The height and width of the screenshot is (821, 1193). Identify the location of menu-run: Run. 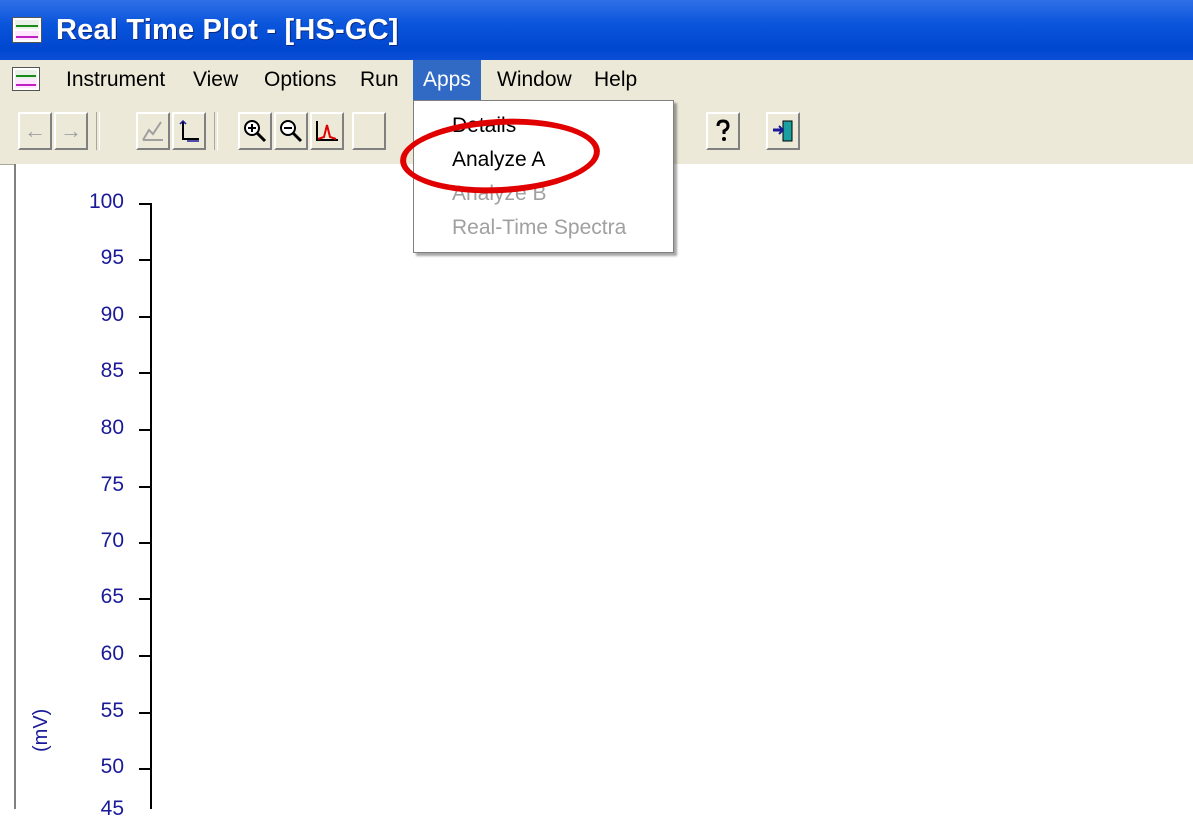
(379, 80).